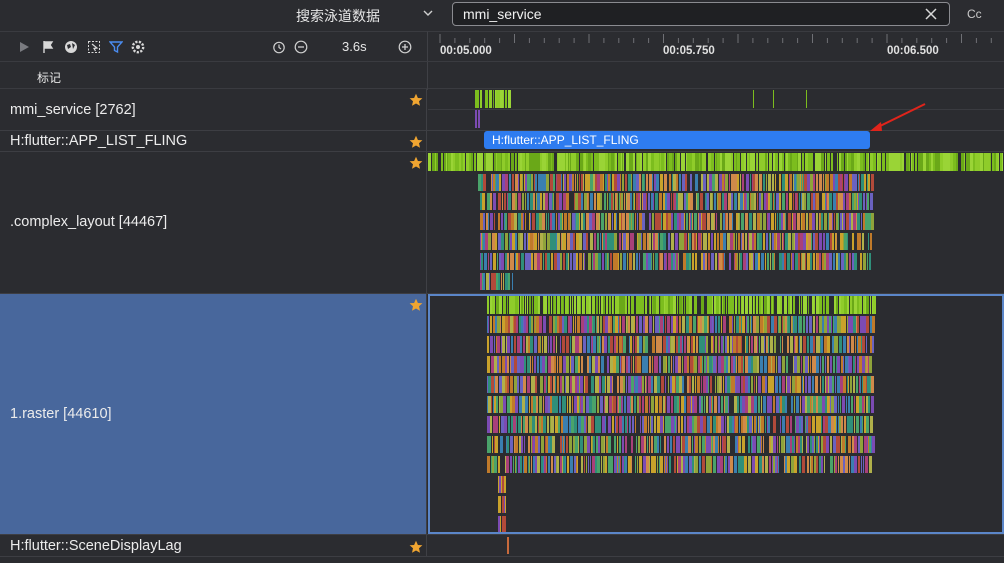 This screenshot has width=1004, height=563. Describe the element at coordinates (497, 281) in the screenshot. I see `stack-slices` at that location.